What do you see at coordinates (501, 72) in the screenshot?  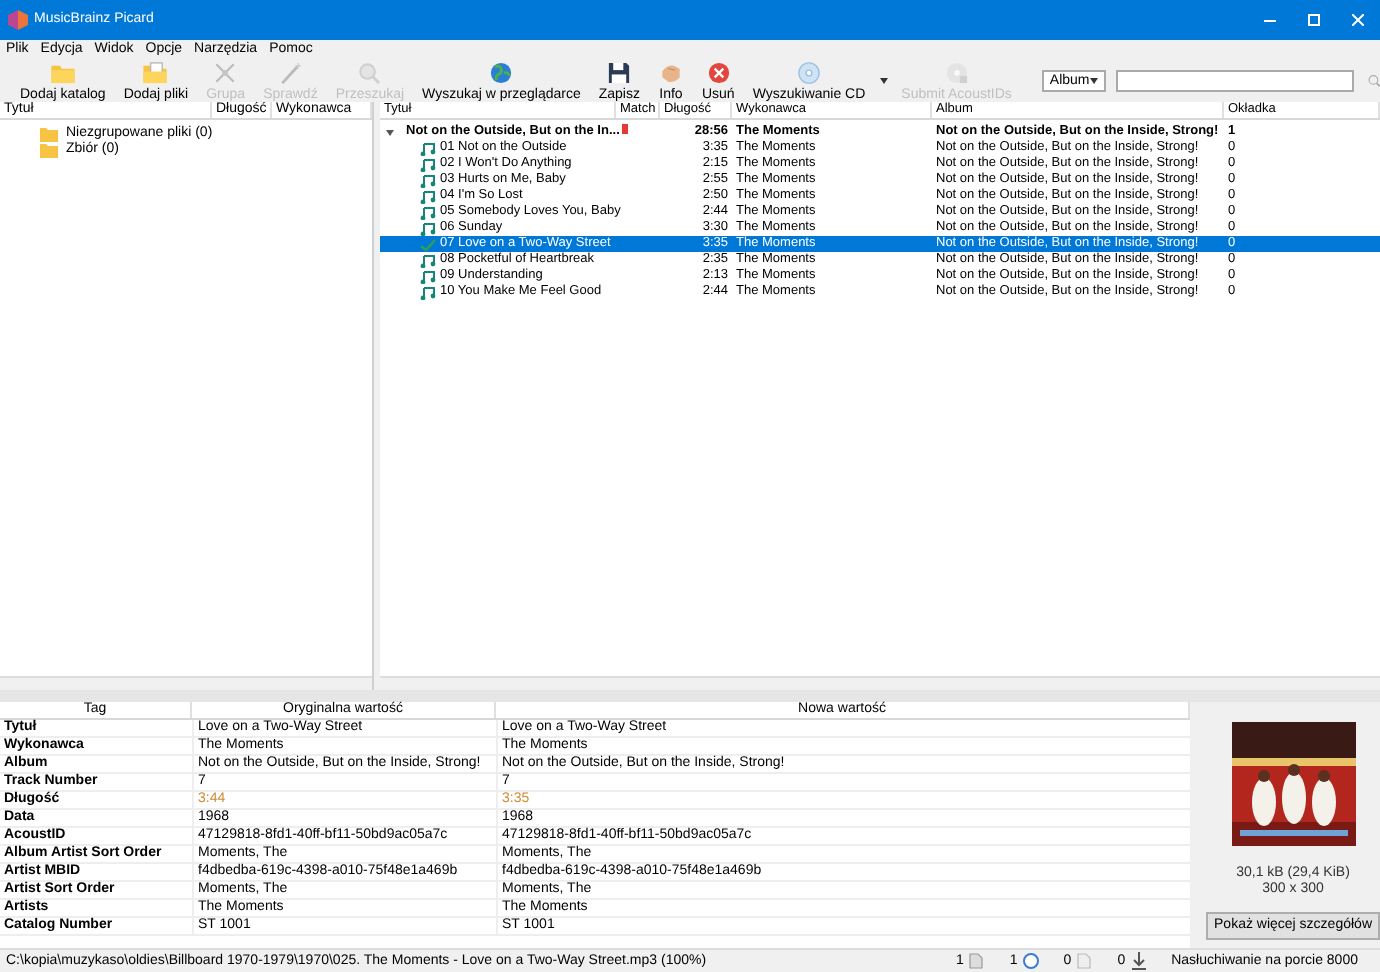 I see `globe-icon` at bounding box center [501, 72].